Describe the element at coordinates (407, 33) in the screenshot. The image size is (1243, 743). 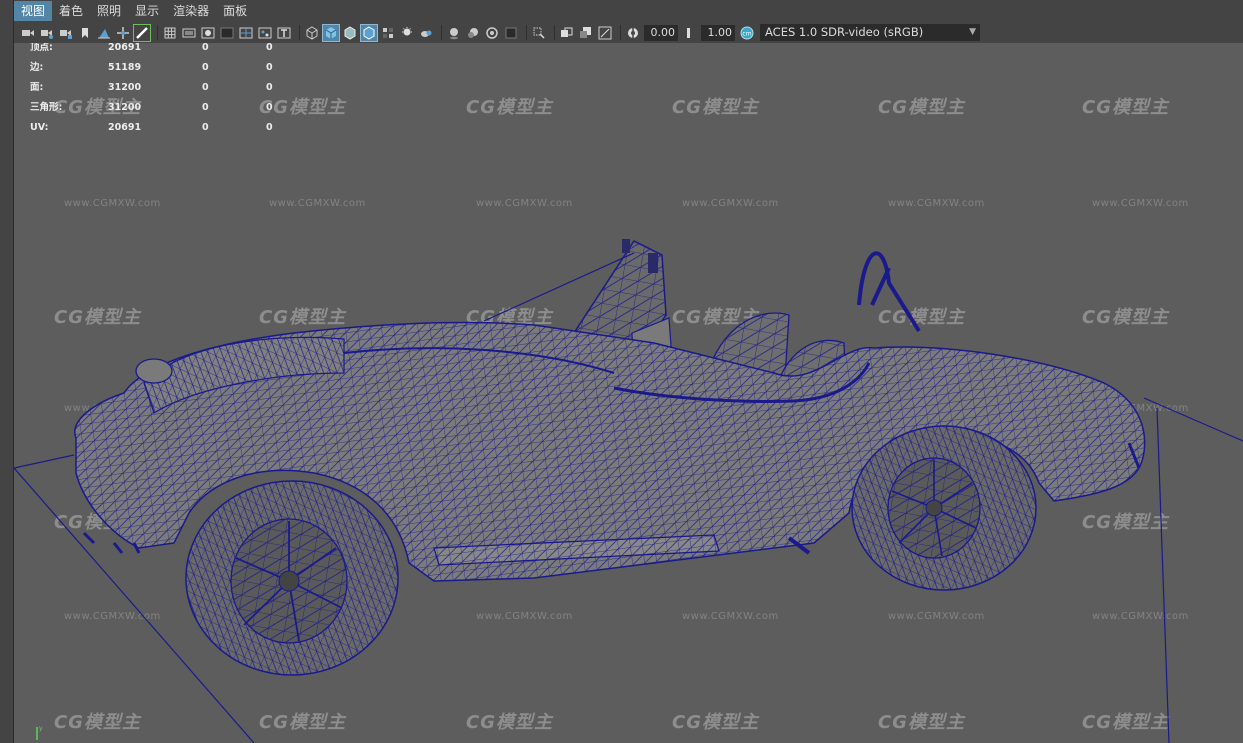
I see `shadows-icon` at that location.